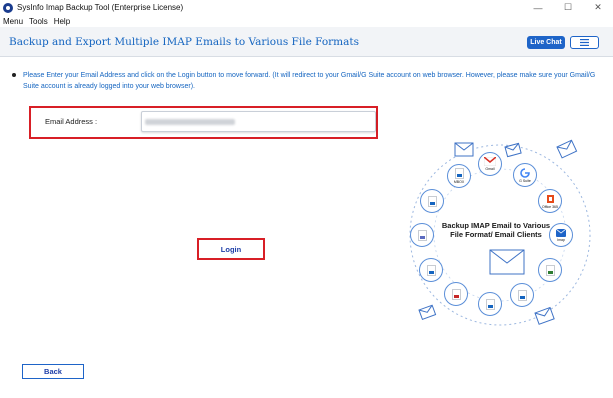 The height and width of the screenshot is (398, 613). Describe the element at coordinates (598, 7) in the screenshot. I see `close-icon: ✕` at that location.